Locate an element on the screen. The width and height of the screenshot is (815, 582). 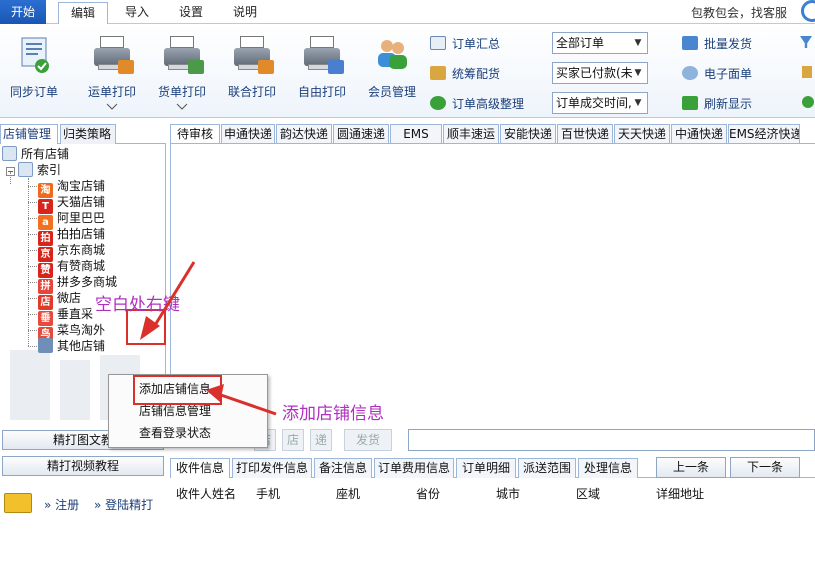
register-link: » 注册 is located at coordinates (61, 504).